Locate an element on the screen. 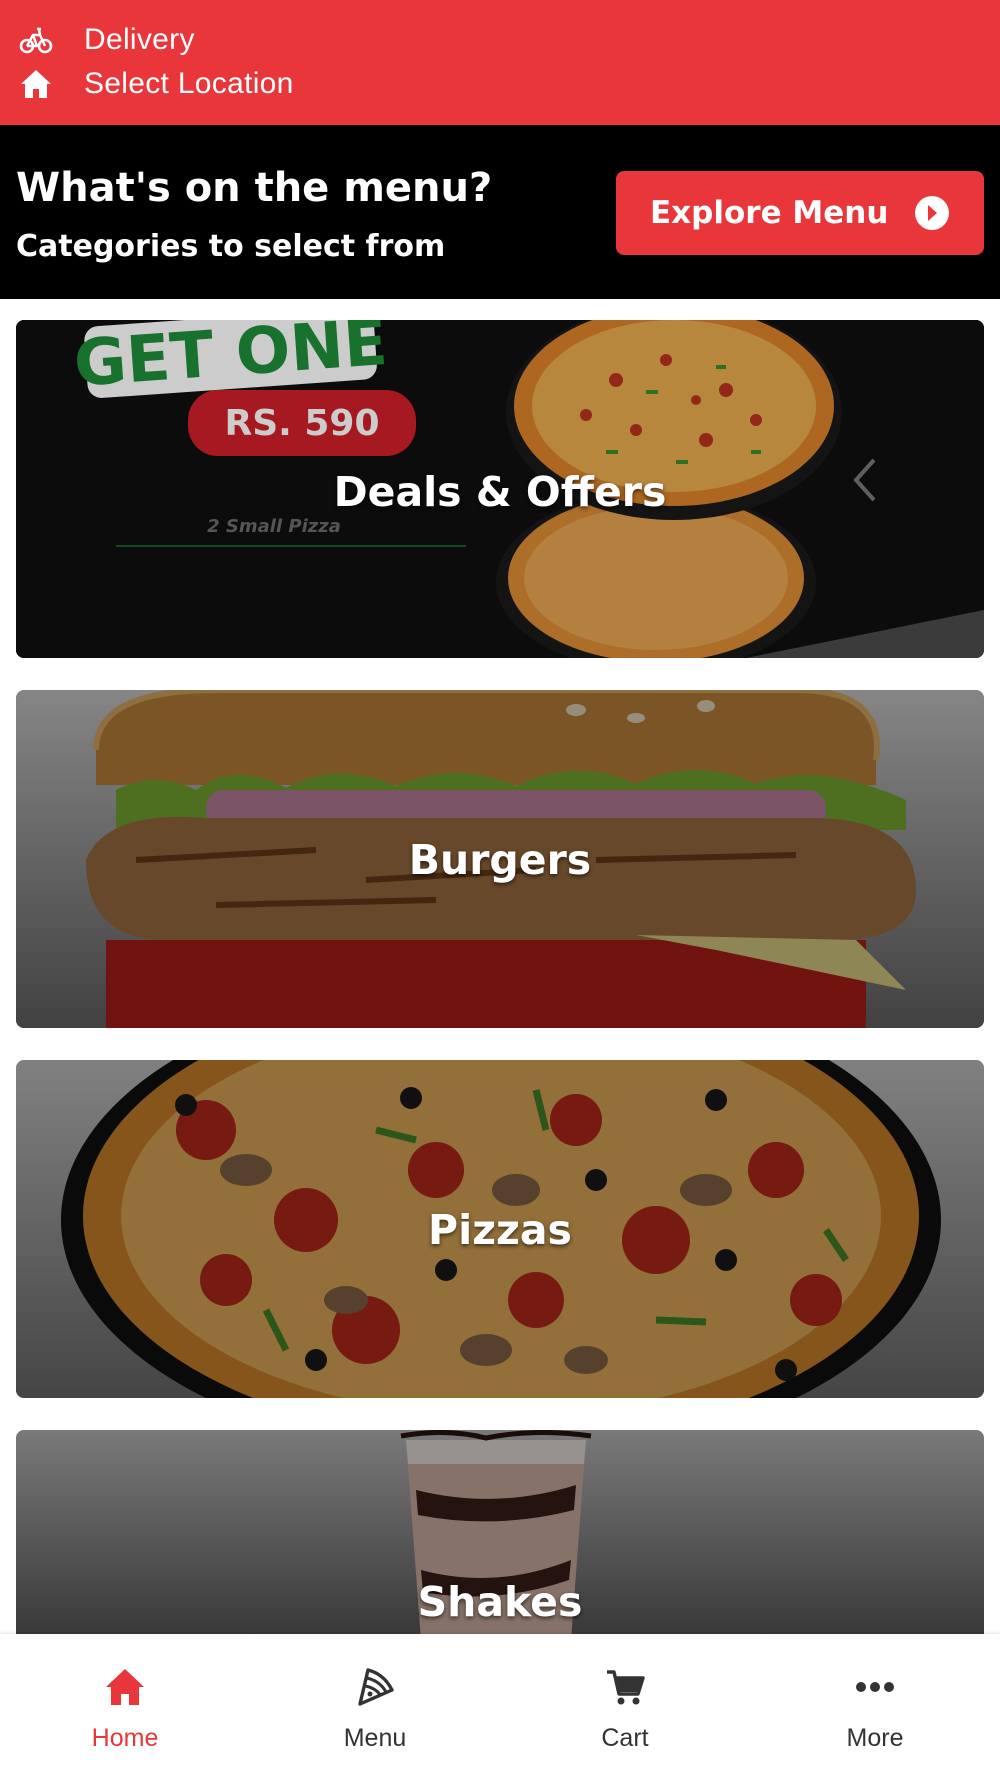 The height and width of the screenshot is (1778, 1000). select-location: Select Location is located at coordinates (156, 84).